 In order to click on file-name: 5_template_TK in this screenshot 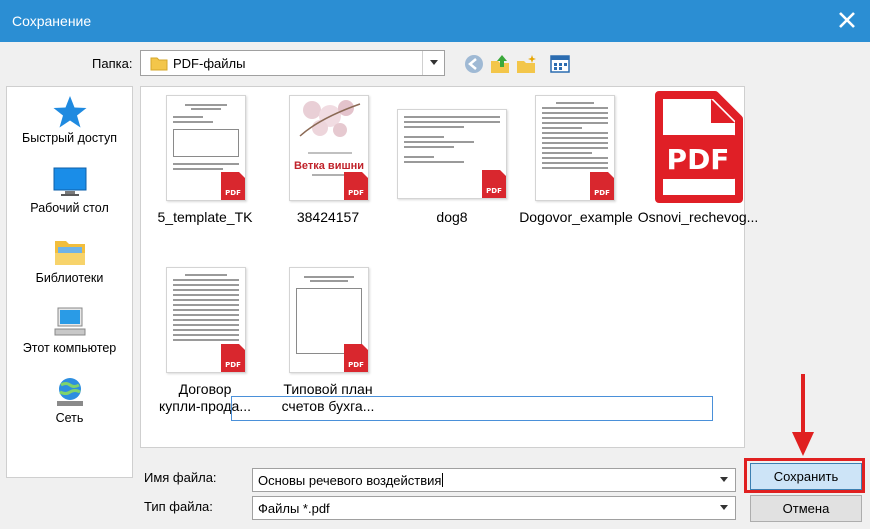, I will do `click(205, 217)`.